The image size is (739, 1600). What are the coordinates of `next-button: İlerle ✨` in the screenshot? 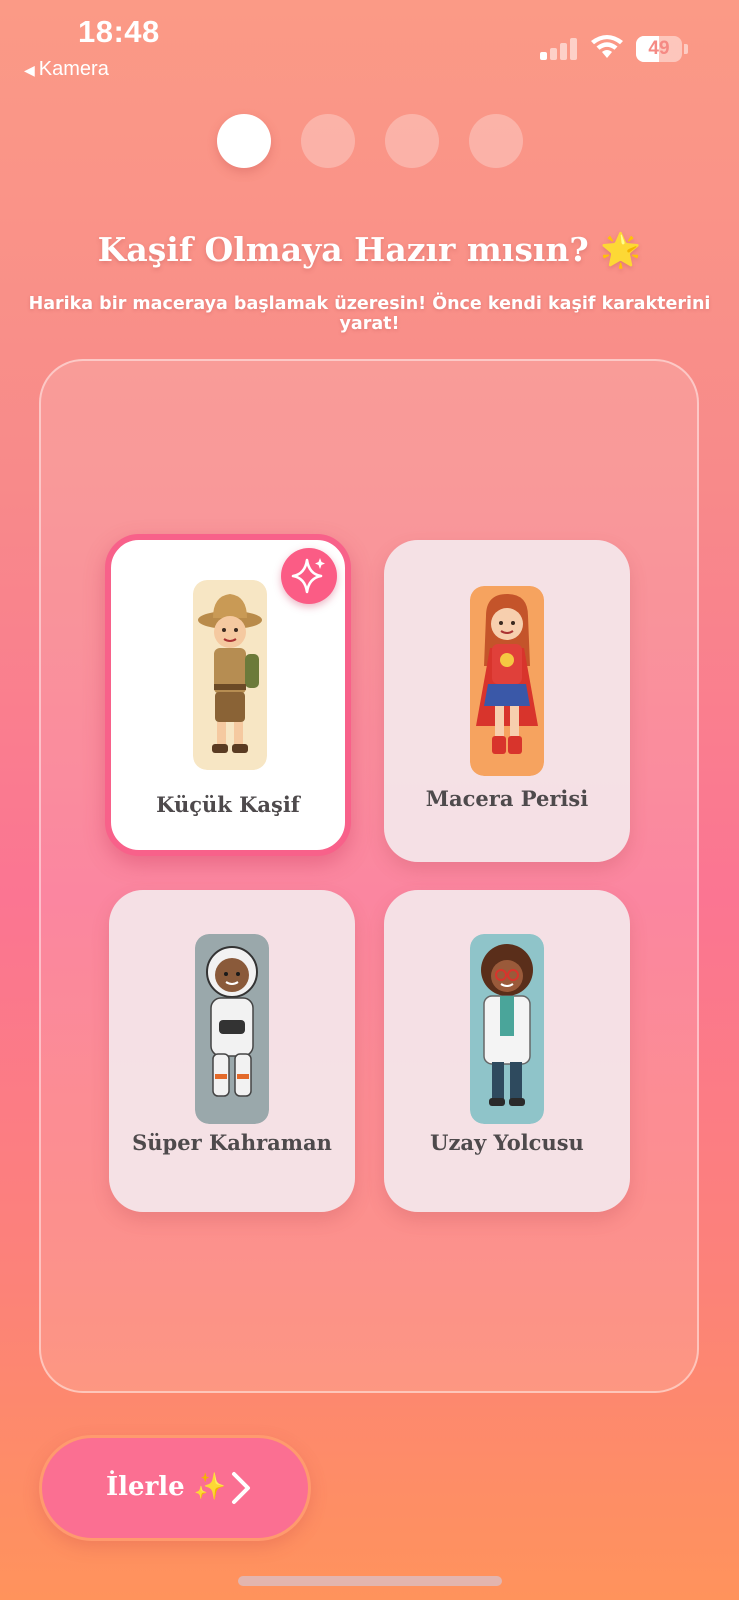 It's located at (175, 1488).